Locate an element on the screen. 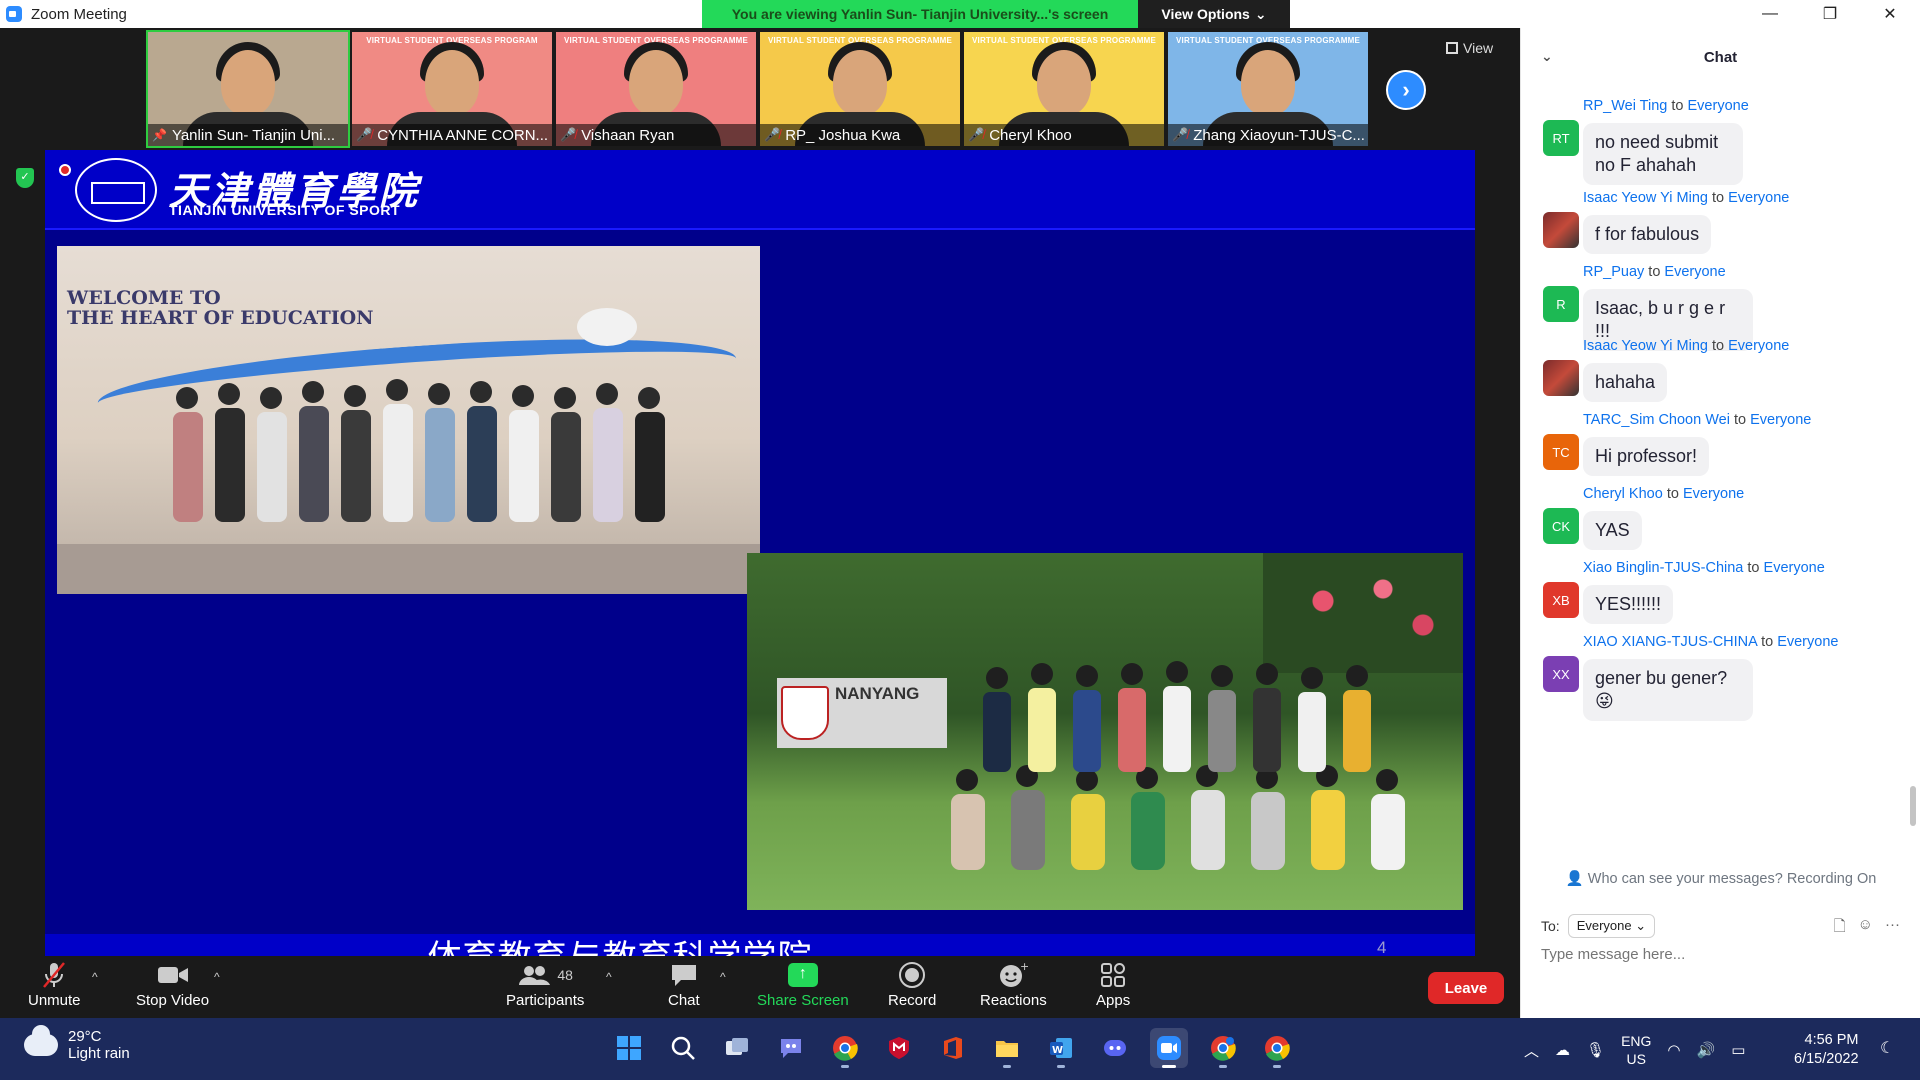 This screenshot has width=1920, height=1080. minimize-button: — is located at coordinates (1770, 14).